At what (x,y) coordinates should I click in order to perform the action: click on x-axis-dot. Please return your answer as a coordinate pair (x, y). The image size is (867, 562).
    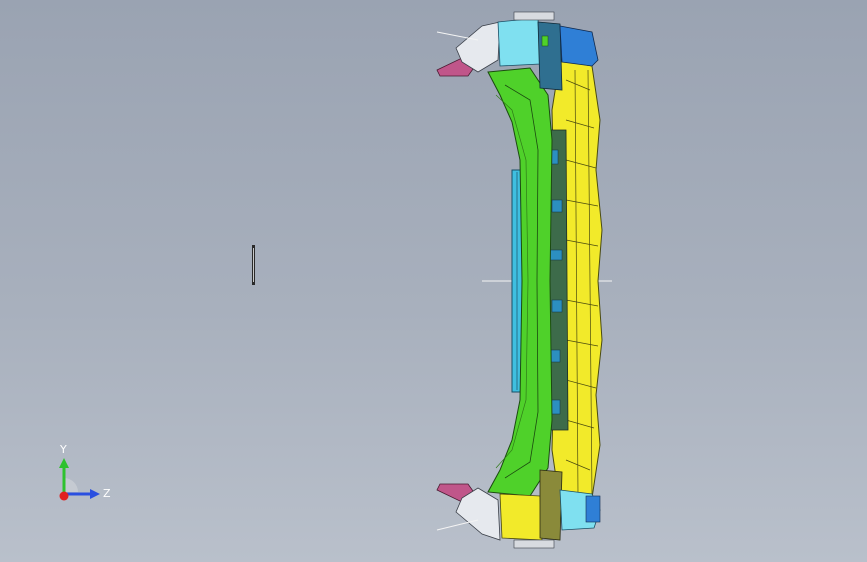
    Looking at the image, I should click on (64, 496).